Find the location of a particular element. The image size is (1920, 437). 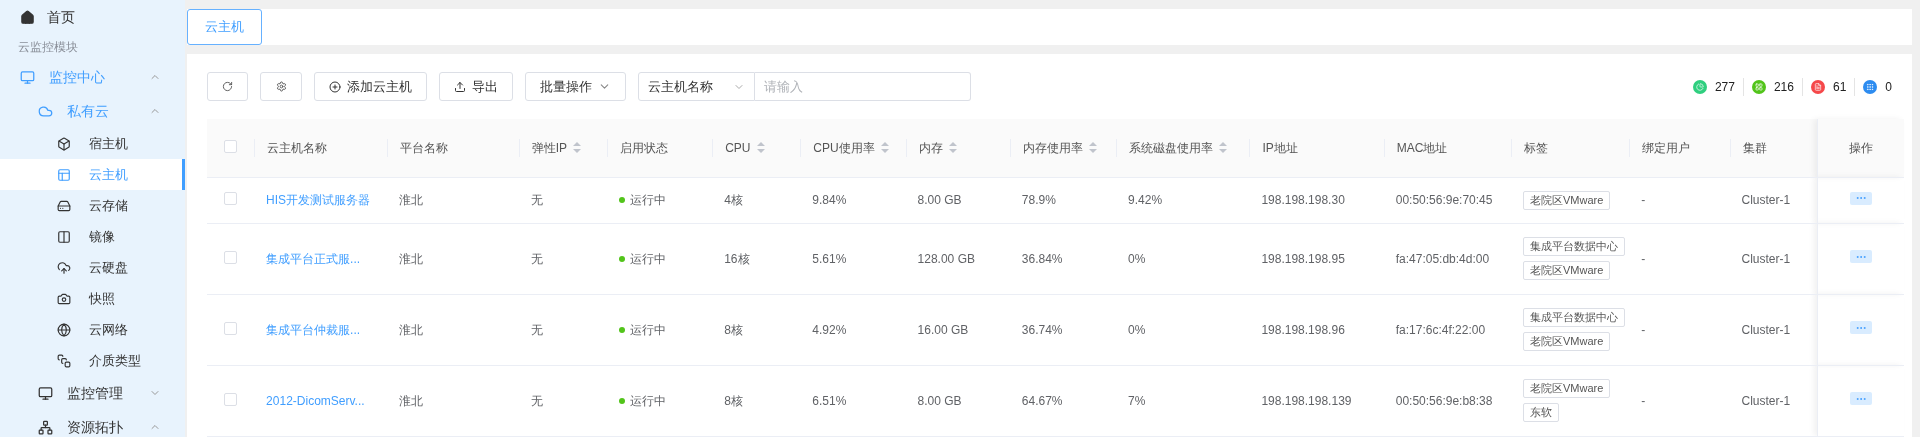

toolbar-button: 导出 is located at coordinates (476, 86).